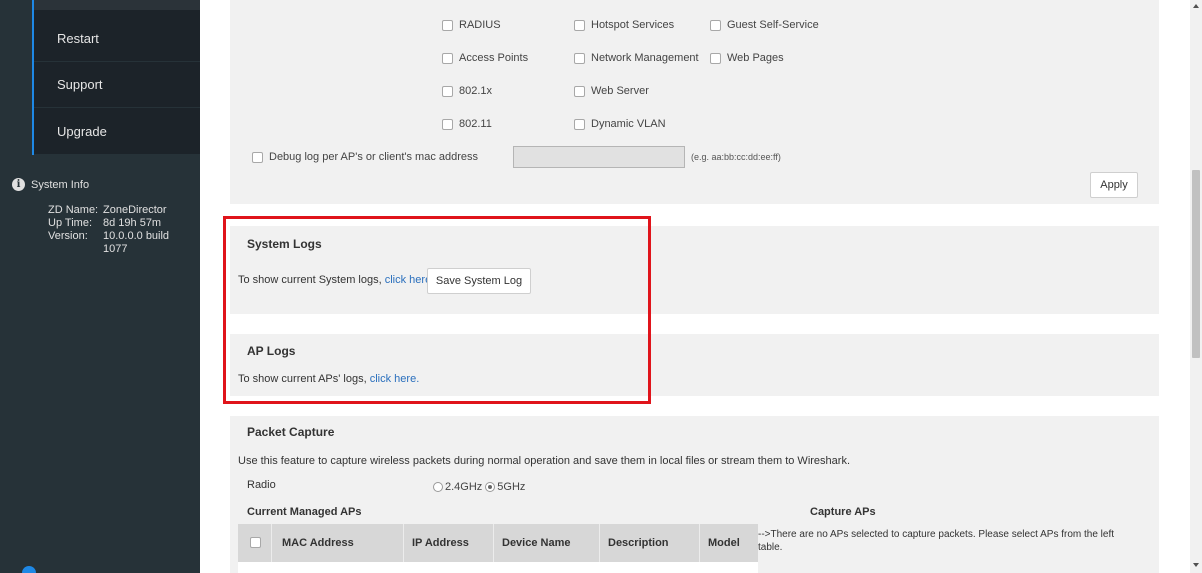  I want to click on system-info-key: Up Time:, so click(70, 223).